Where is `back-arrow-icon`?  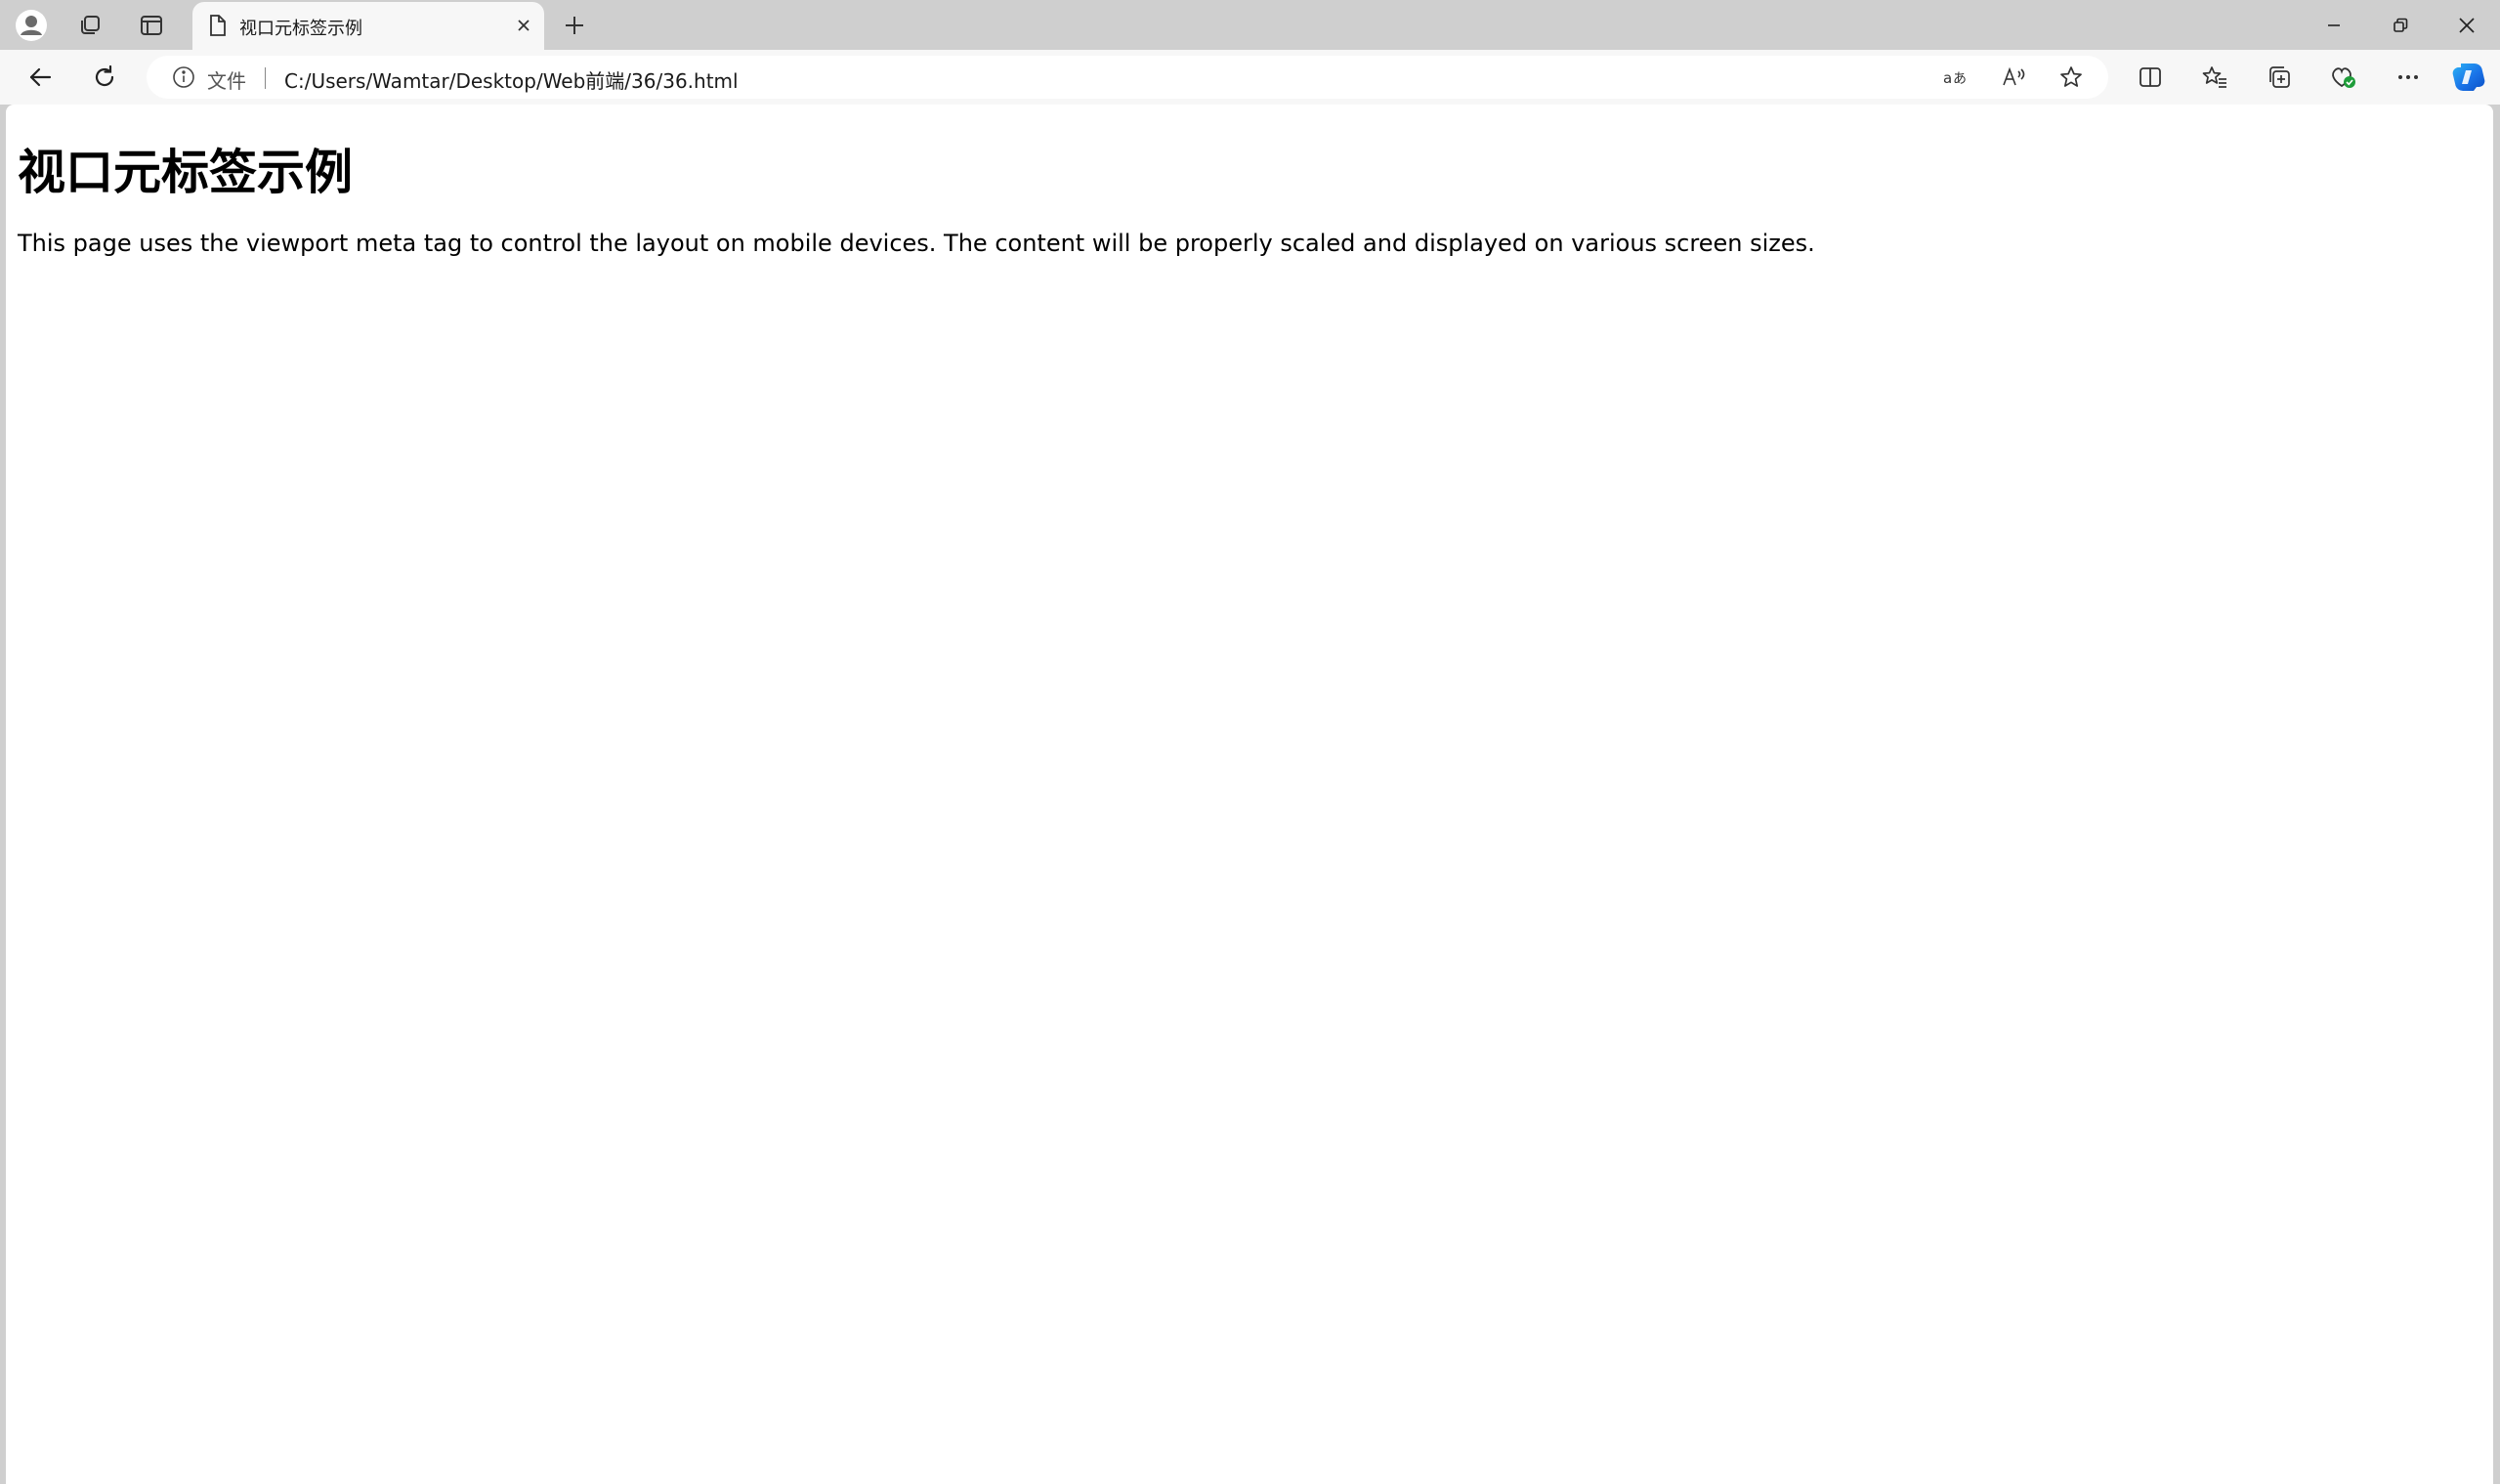
back-arrow-icon is located at coordinates (40, 77).